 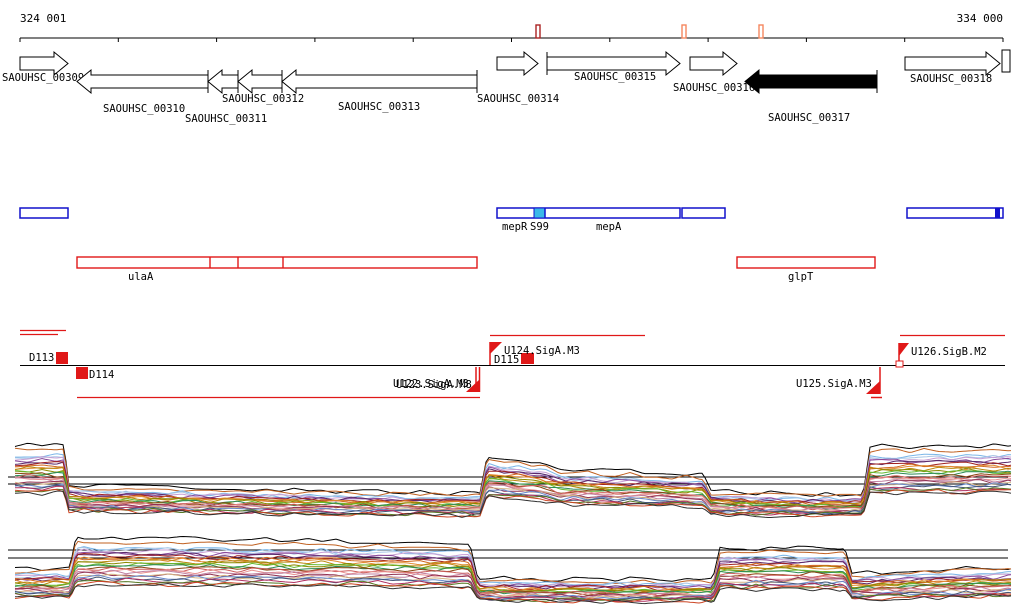 I want to click on gene-label: SAOUHSC_00317, so click(x=809, y=118).